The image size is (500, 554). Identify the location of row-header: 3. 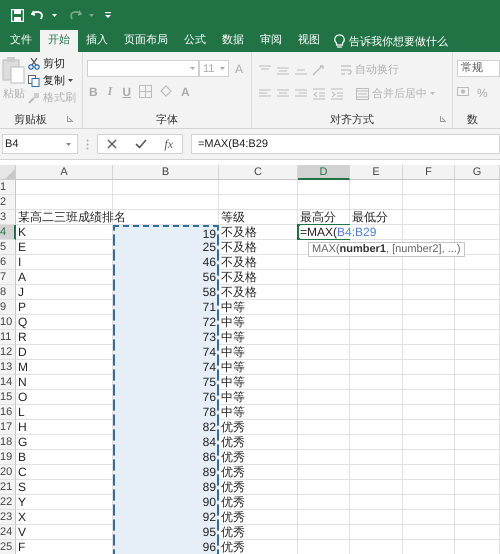
(8, 217).